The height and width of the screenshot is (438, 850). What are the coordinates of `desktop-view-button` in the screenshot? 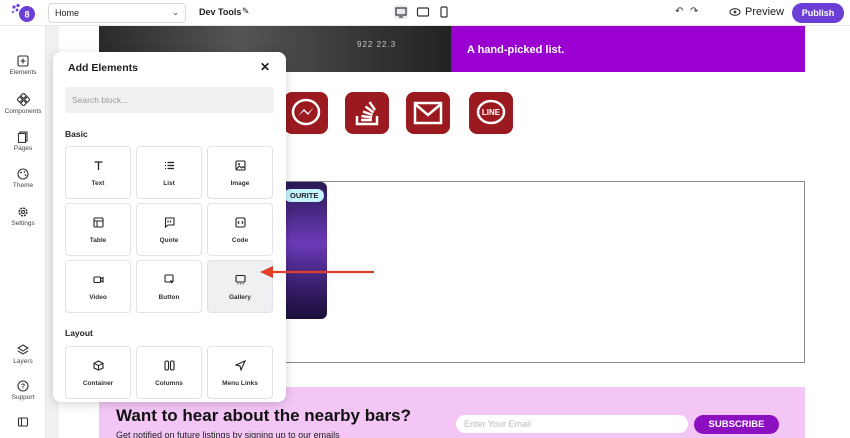 It's located at (401, 12).